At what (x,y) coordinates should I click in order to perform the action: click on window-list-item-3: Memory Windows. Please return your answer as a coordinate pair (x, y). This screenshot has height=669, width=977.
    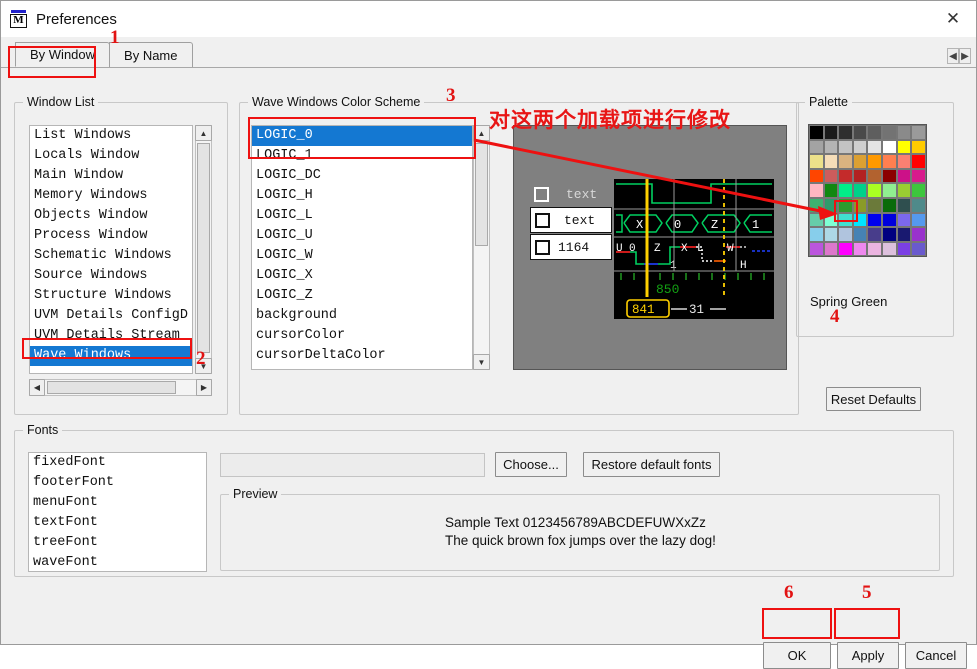
    Looking at the image, I should click on (111, 196).